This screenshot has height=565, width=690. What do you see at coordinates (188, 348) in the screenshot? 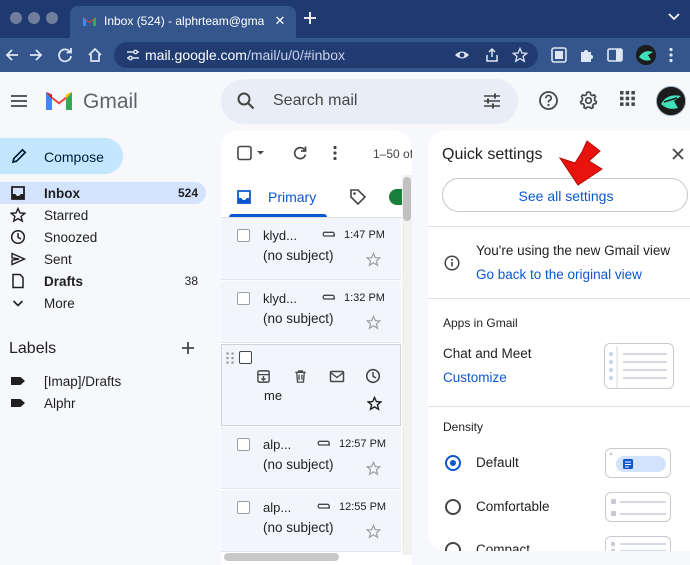
I see `create-label-plus-icon` at bounding box center [188, 348].